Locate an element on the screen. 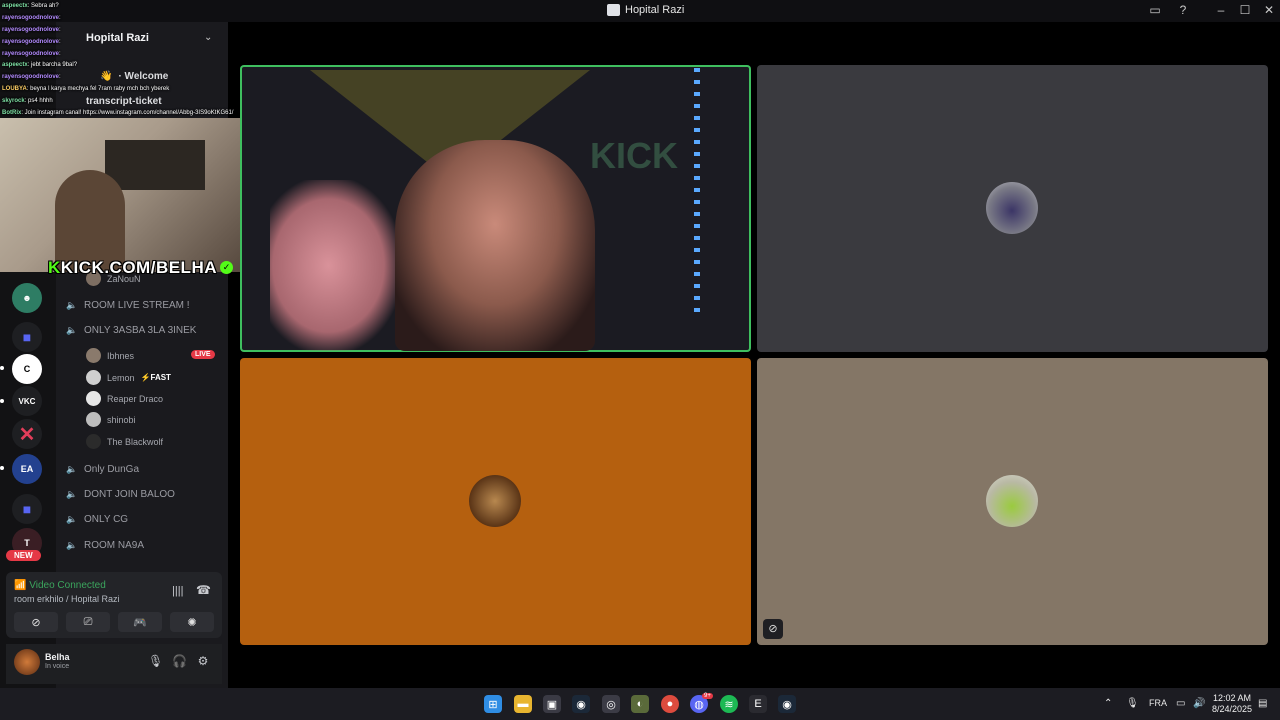  title-bar: Hopital Razi ▭ ? – ☐ ✕ is located at coordinates (640, 11).